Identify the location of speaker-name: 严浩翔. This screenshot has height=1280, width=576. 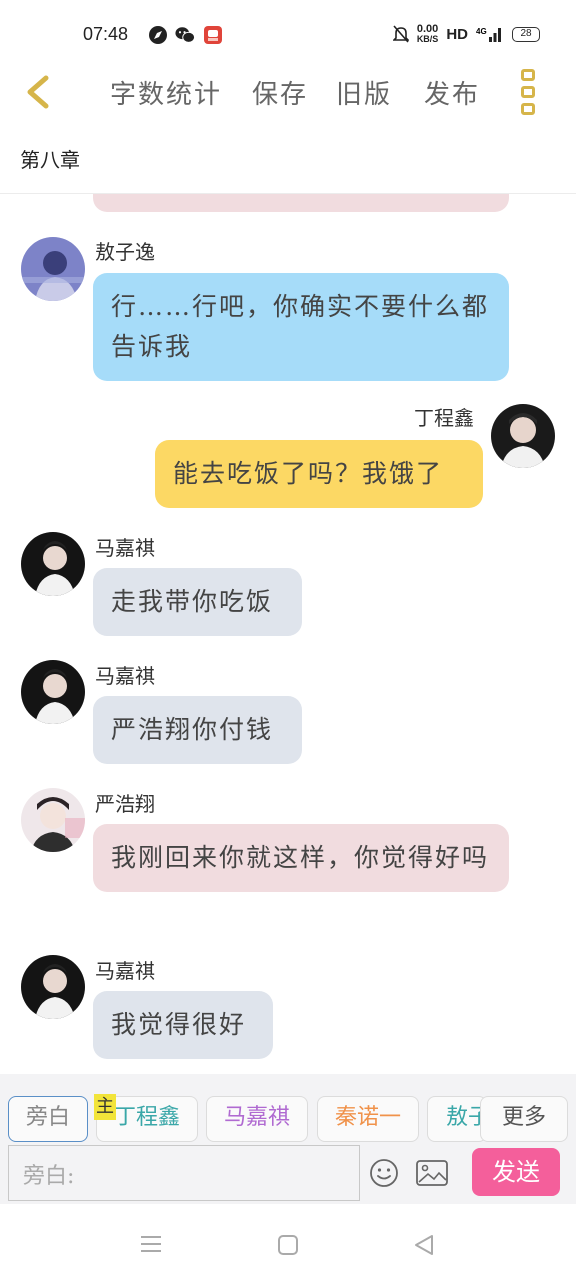
(125, 804).